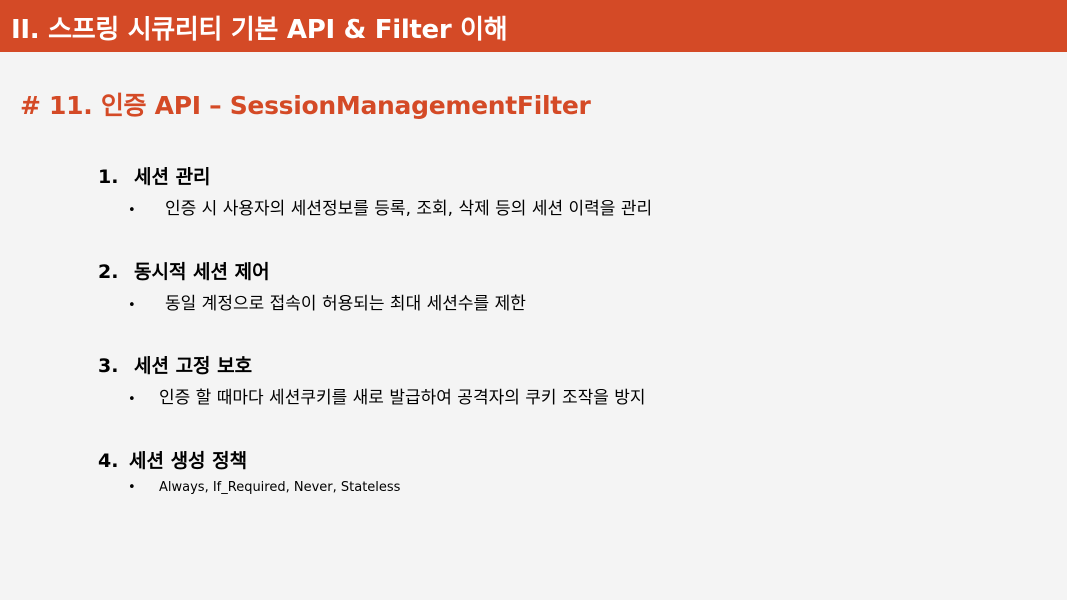  Describe the element at coordinates (345, 304) in the screenshot. I see `bullet-text: 동일 계정으로 접속이 허용되는 최대 세션수를 제한` at that location.